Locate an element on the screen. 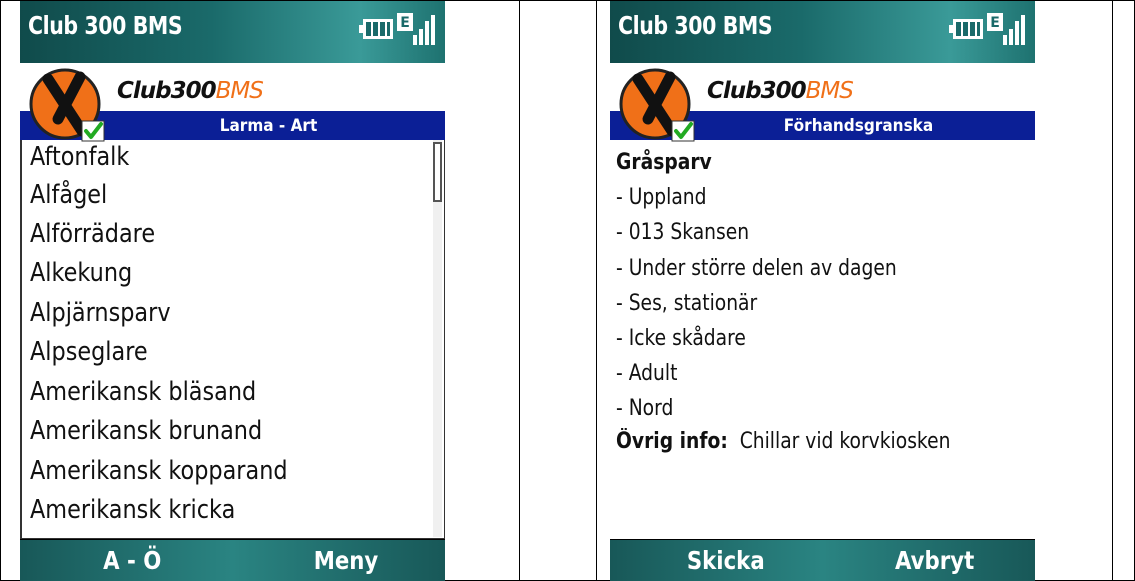  list-item: Alförrädare is located at coordinates (92, 238).